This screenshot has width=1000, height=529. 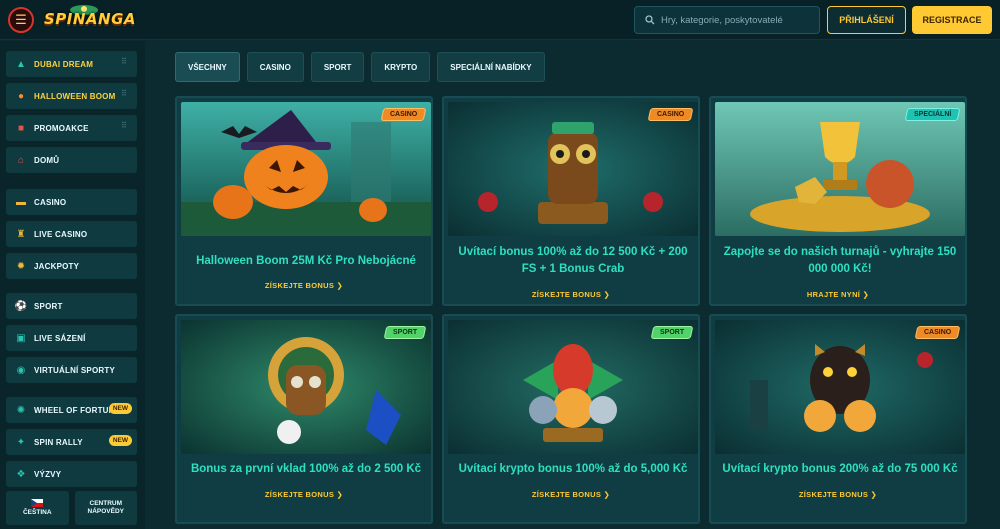 What do you see at coordinates (71, 96) in the screenshot?
I see `sidebar-item-halloween-boom: ● HALLOWEEN BOOM ⠿` at bounding box center [71, 96].